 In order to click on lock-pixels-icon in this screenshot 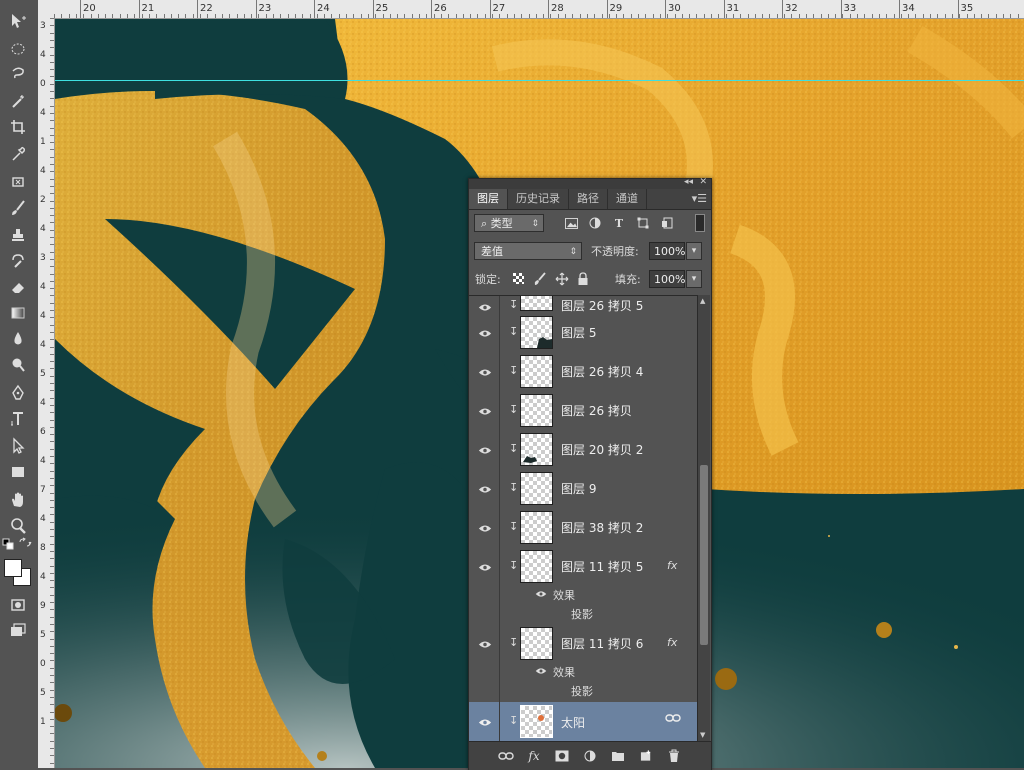, I will do `click(540, 280)`.